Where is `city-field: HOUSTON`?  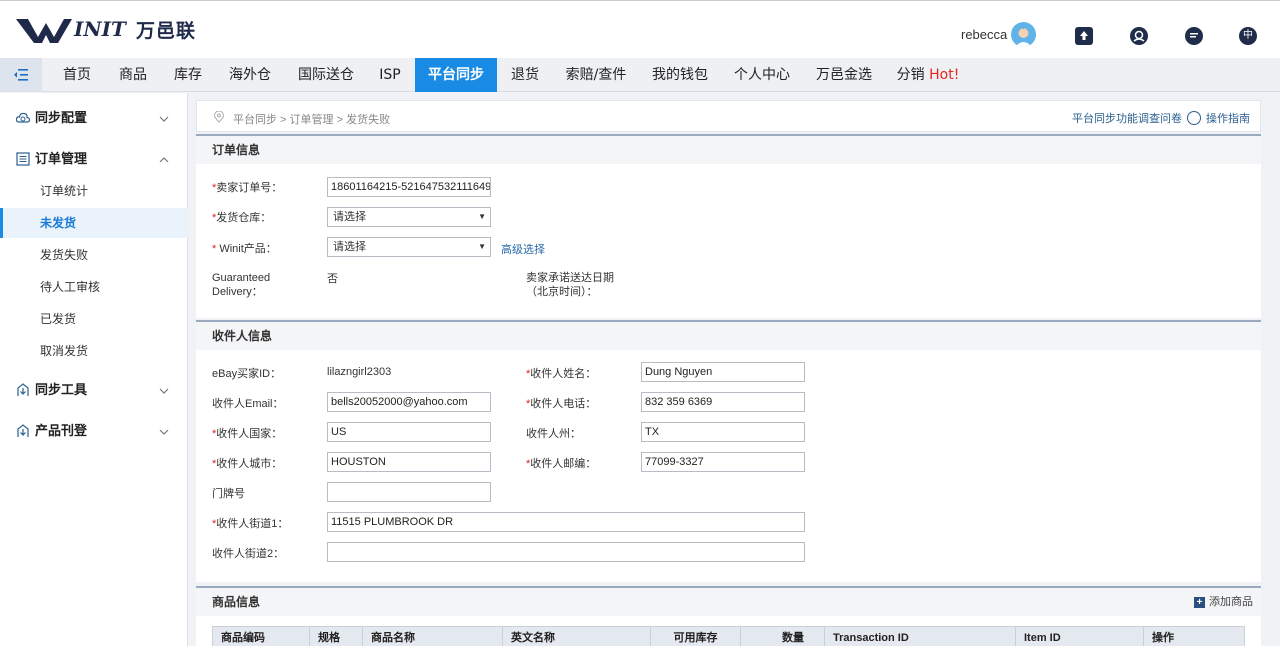
city-field: HOUSTON is located at coordinates (409, 462).